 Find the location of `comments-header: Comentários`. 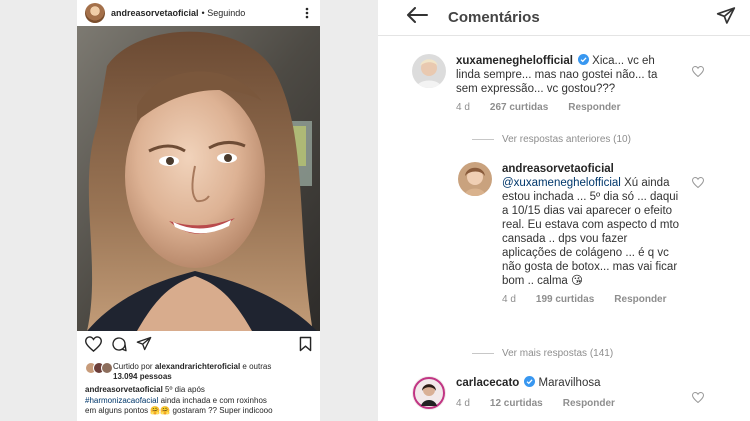

comments-header: Comentários is located at coordinates (564, 18).